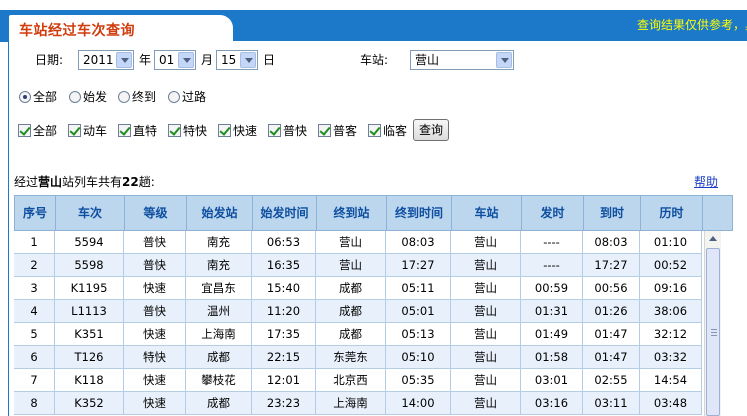  I want to click on grip-icon, so click(714, 332).